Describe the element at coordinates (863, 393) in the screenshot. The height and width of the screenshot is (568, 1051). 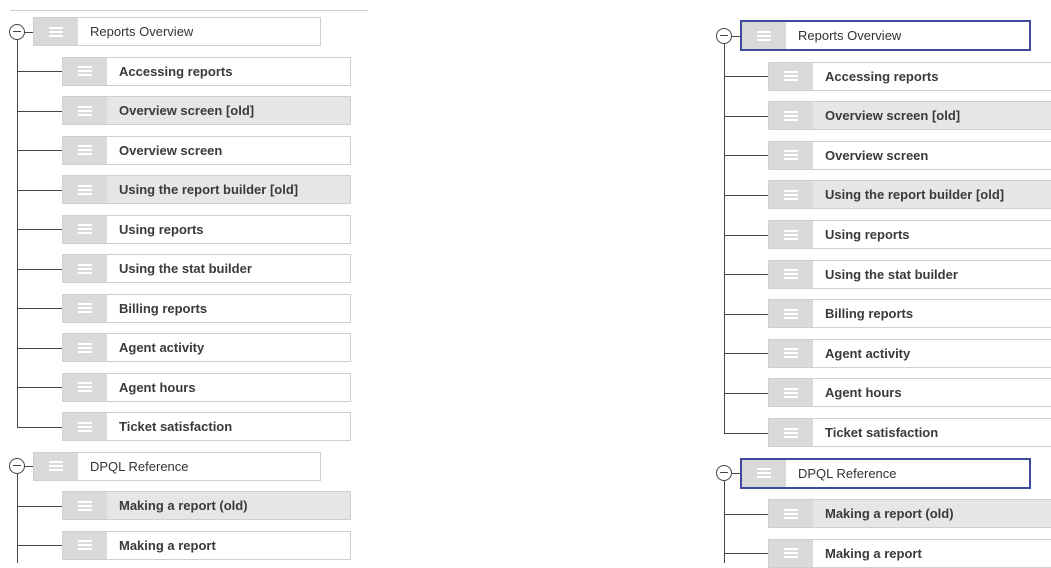
I see `tree-item-label: Agent hours` at that location.